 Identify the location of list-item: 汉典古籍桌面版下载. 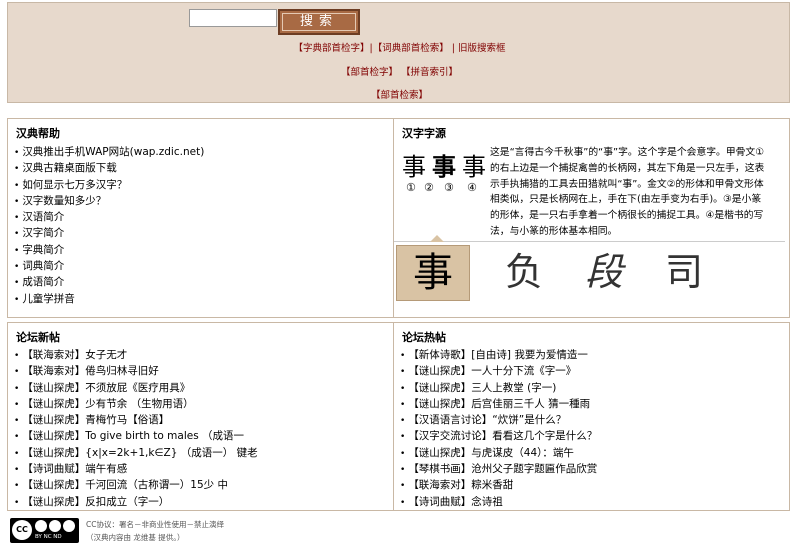
(109, 168).